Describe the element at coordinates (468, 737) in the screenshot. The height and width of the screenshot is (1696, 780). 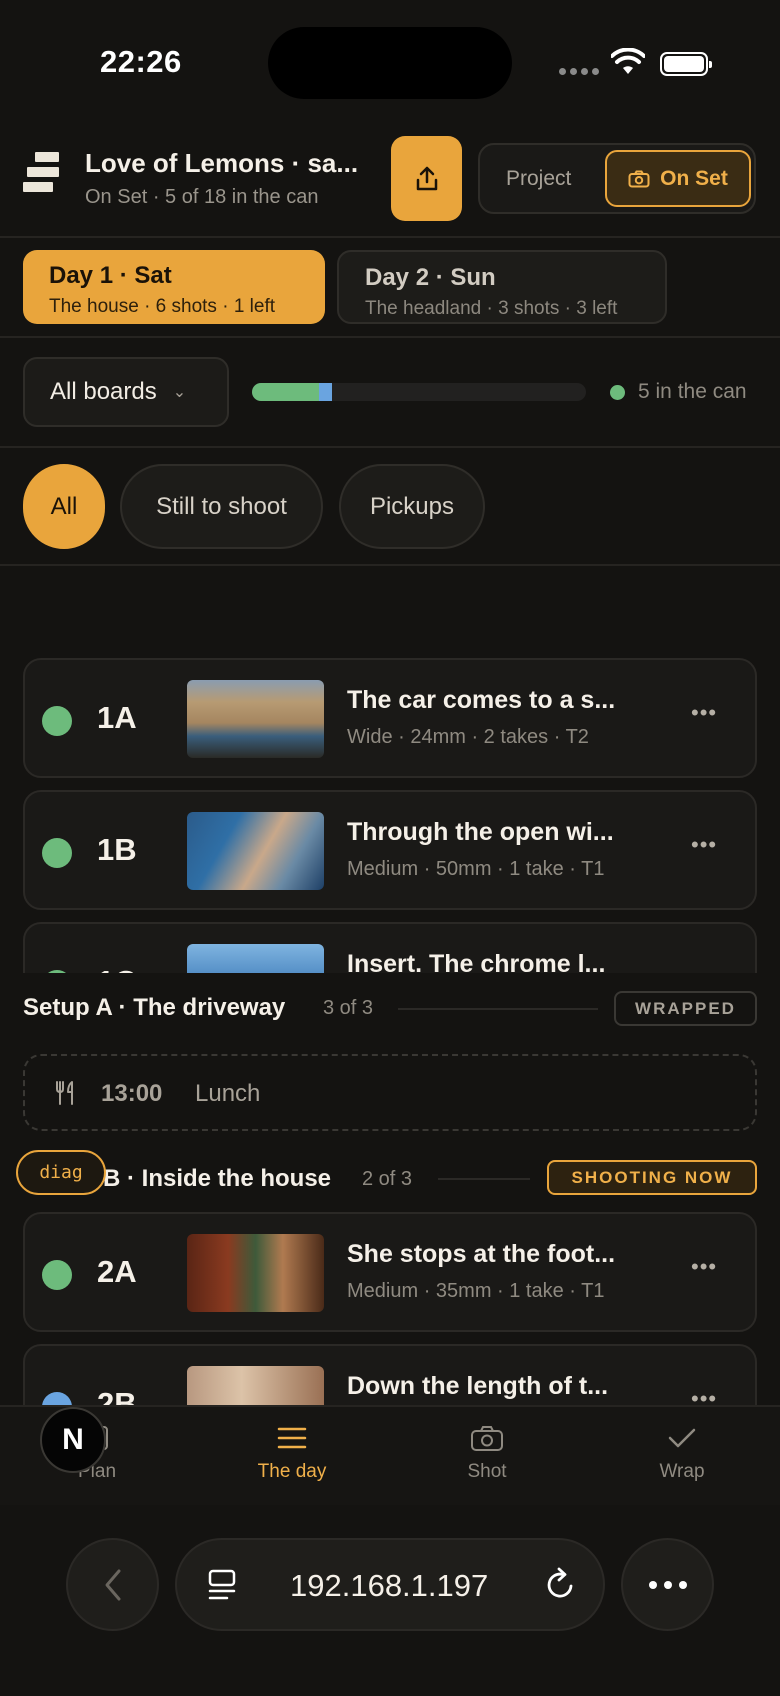
I see `shot-meta: Wide · 24mm · 2 takes · T2` at that location.